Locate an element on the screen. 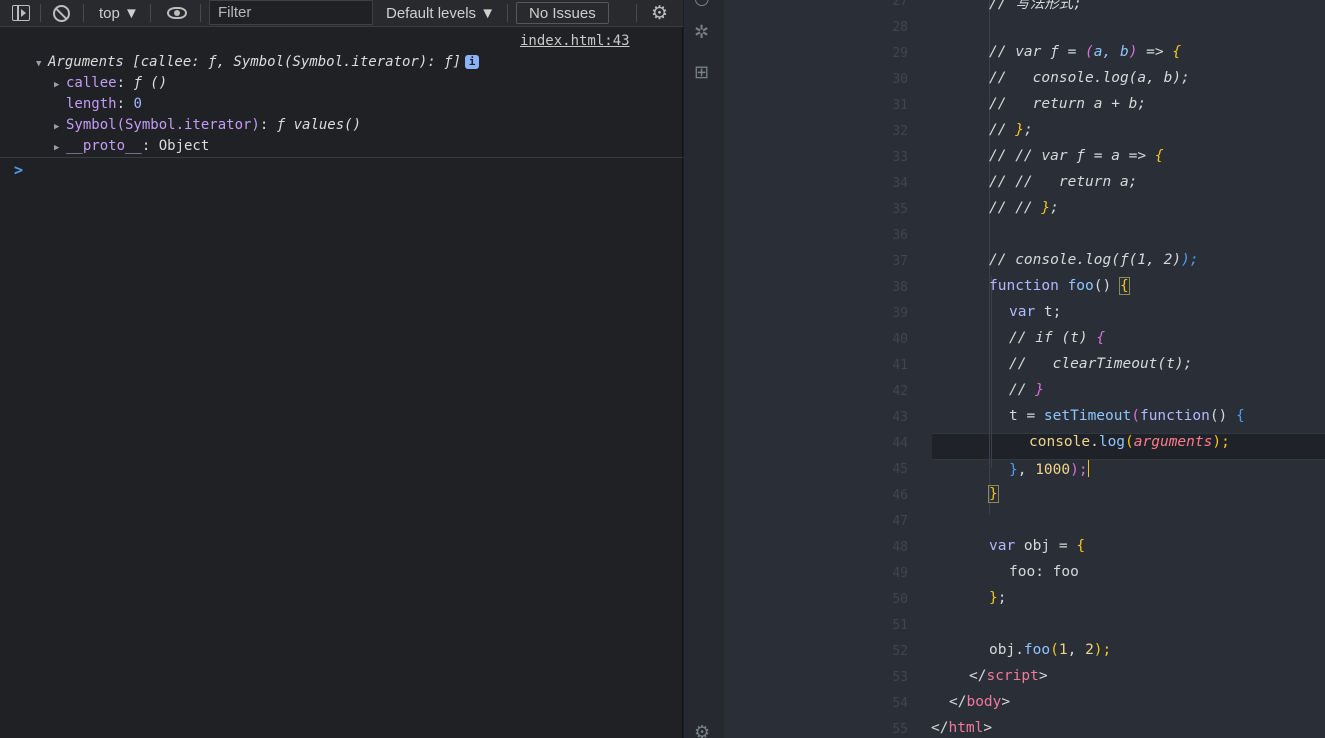  html-tag: html is located at coordinates (966, 728).